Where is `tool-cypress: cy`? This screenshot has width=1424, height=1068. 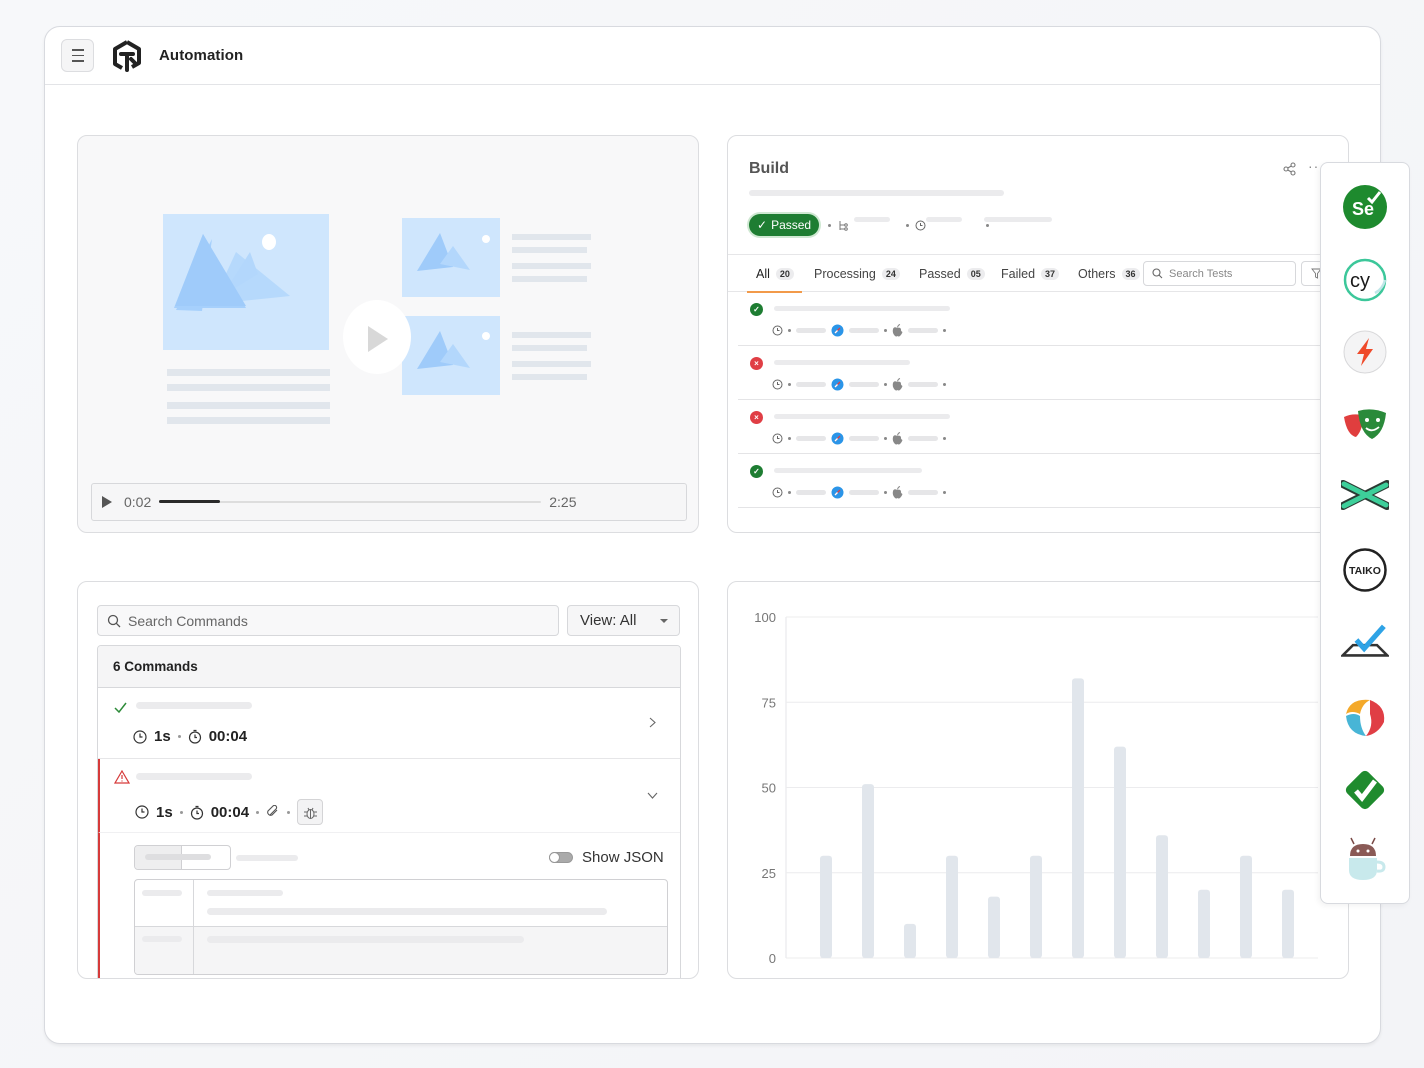
tool-cypress: cy is located at coordinates (1365, 280).